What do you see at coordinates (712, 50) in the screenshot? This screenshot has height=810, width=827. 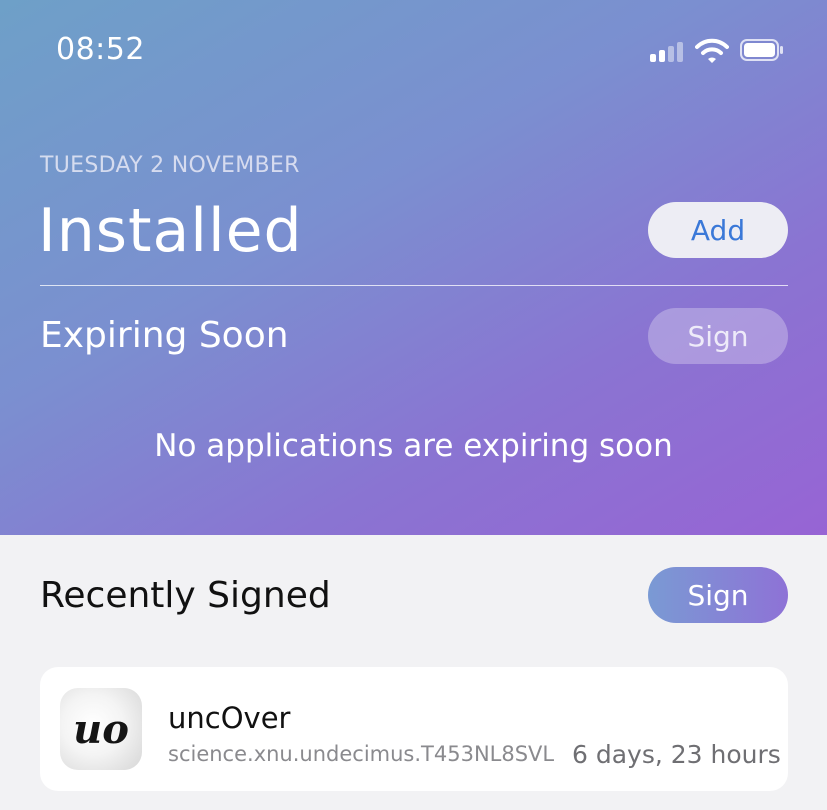 I see `wifi-icon` at bounding box center [712, 50].